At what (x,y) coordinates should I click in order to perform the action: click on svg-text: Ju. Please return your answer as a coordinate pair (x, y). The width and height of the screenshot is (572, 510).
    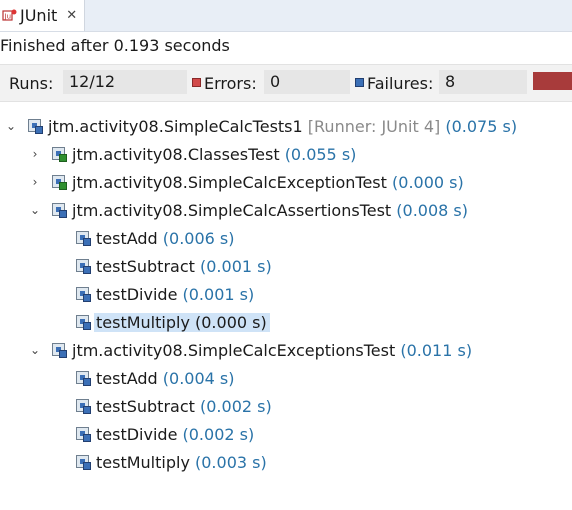
    Looking at the image, I should click on (8, 16).